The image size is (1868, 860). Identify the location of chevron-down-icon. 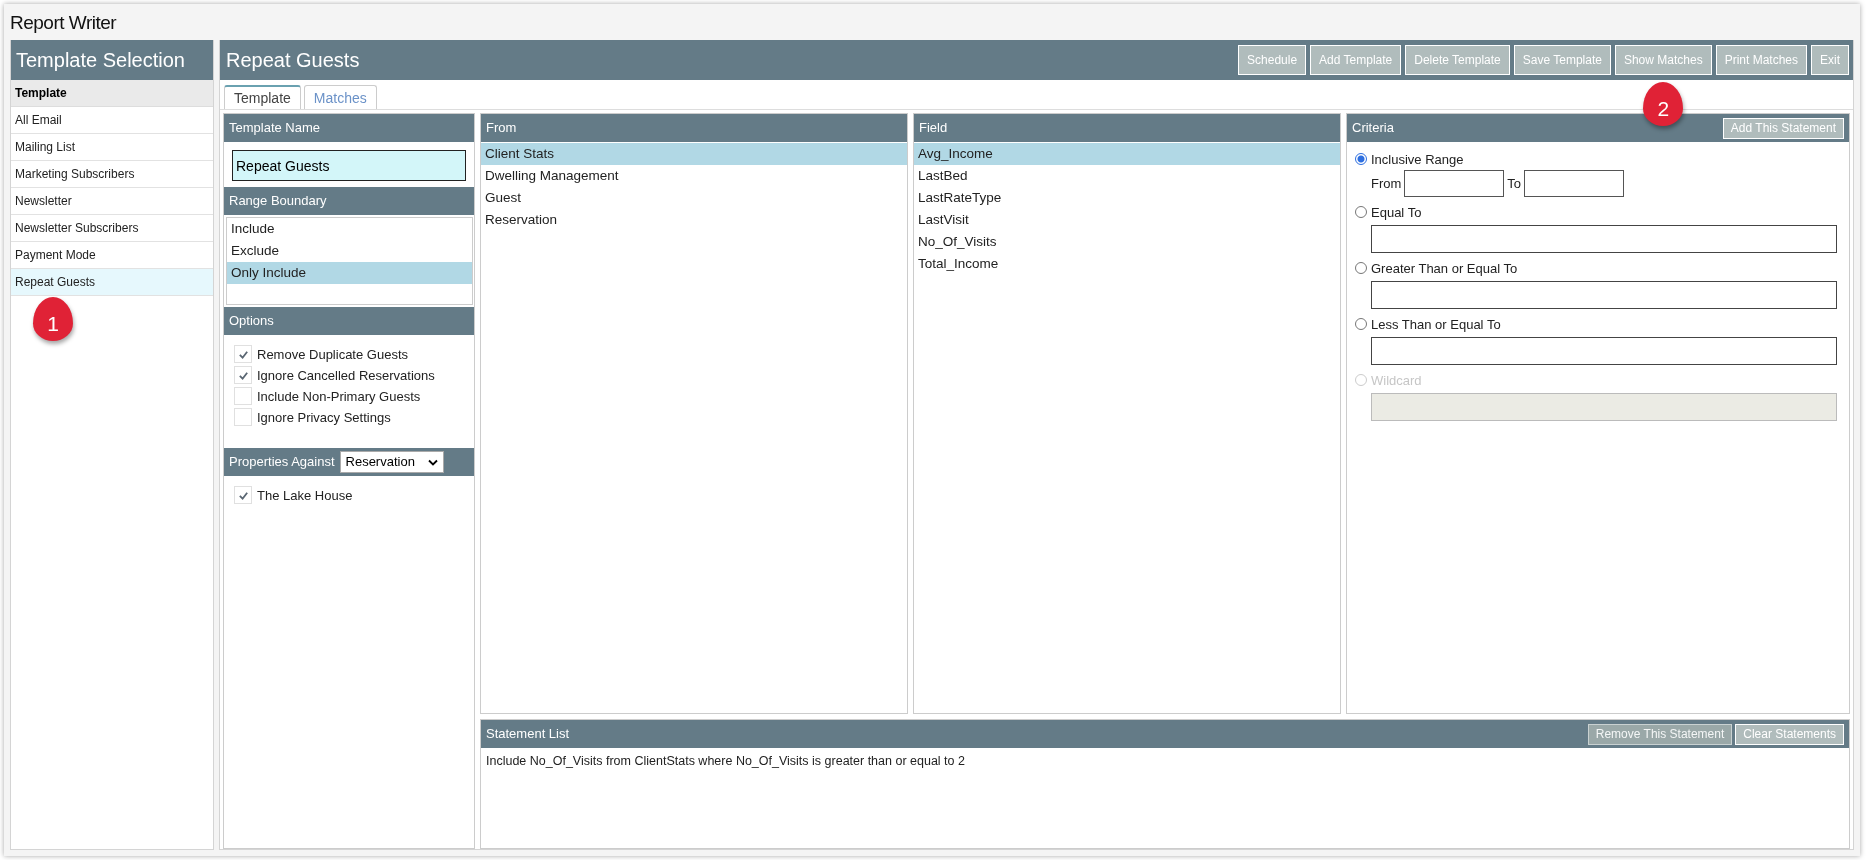
(432, 462).